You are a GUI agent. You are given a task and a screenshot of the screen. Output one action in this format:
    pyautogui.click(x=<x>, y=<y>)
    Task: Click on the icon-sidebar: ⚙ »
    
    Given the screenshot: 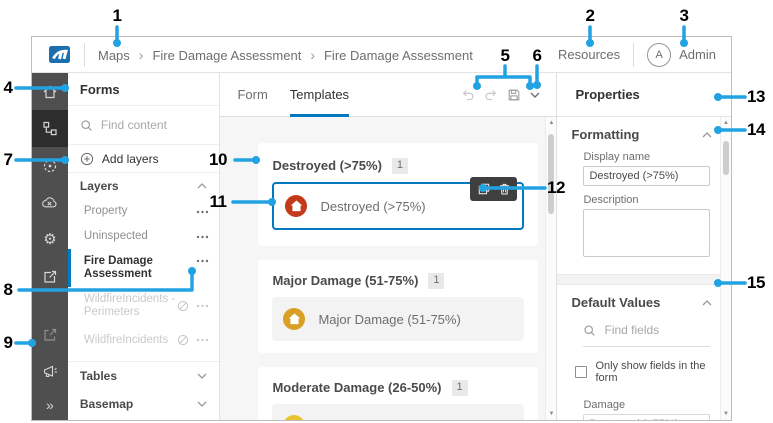 What is the action you would take?
    pyautogui.click(x=50, y=246)
    